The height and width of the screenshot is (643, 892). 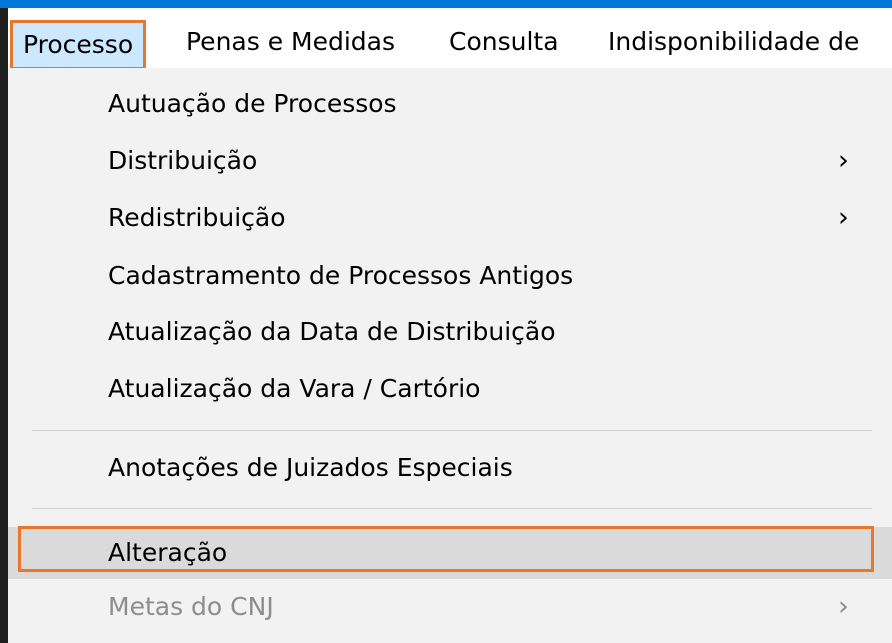 What do you see at coordinates (733, 42) in the screenshot?
I see `menu-indisponibilidade: Indisponibilidade de` at bounding box center [733, 42].